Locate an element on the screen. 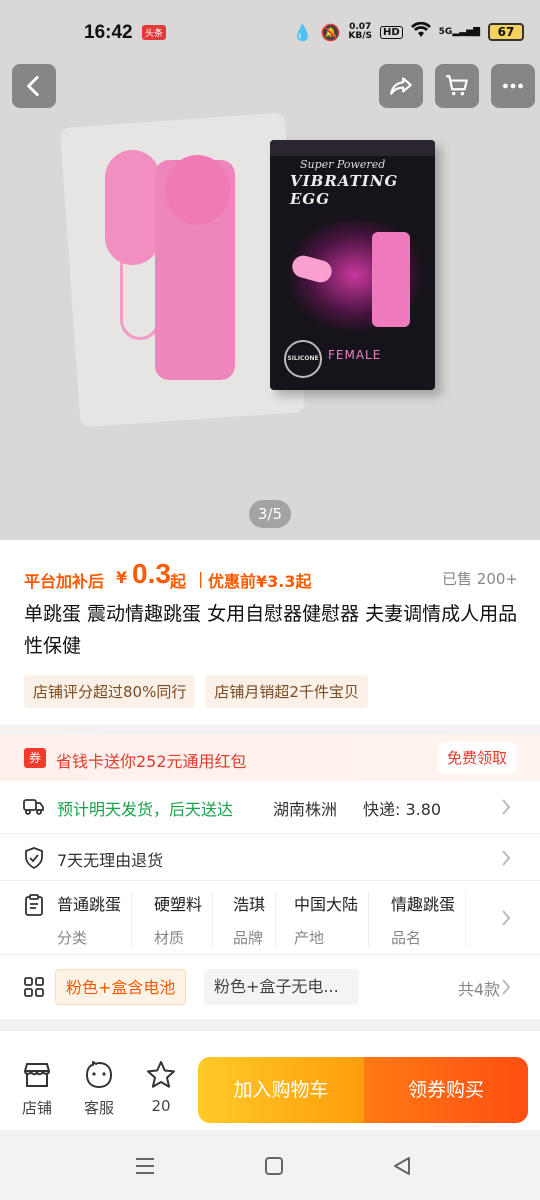 Image resolution: width=540 pixels, height=1200 pixels. cart-icon is located at coordinates (457, 85).